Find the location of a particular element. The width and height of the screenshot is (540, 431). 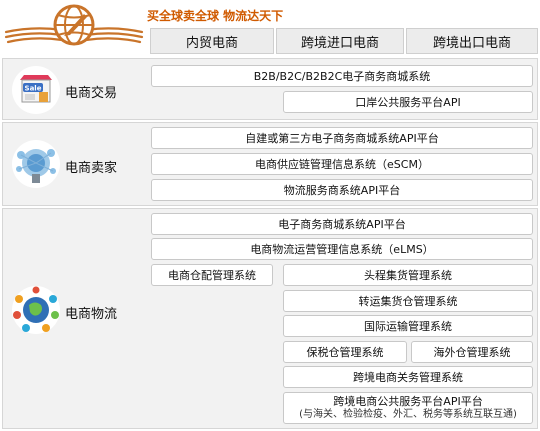

customs-management-system: 跨境电商关务管理系统 is located at coordinates (408, 377).